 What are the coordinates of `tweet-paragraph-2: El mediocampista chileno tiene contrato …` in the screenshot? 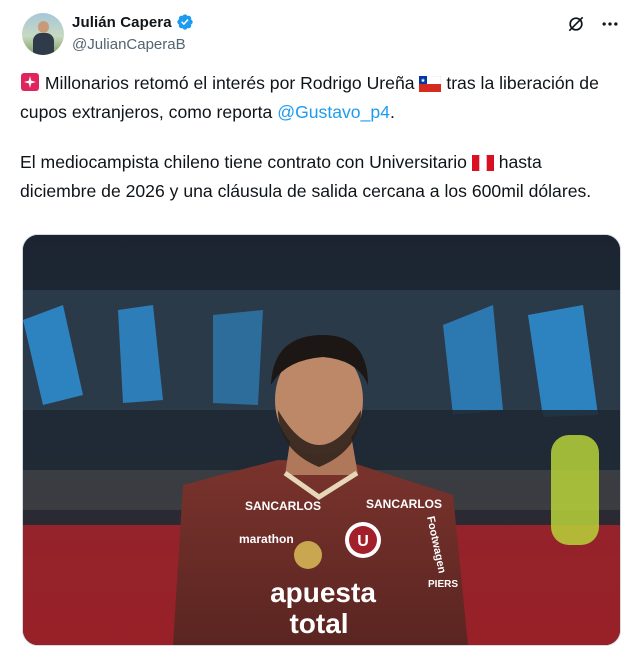 It's located at (320, 177).